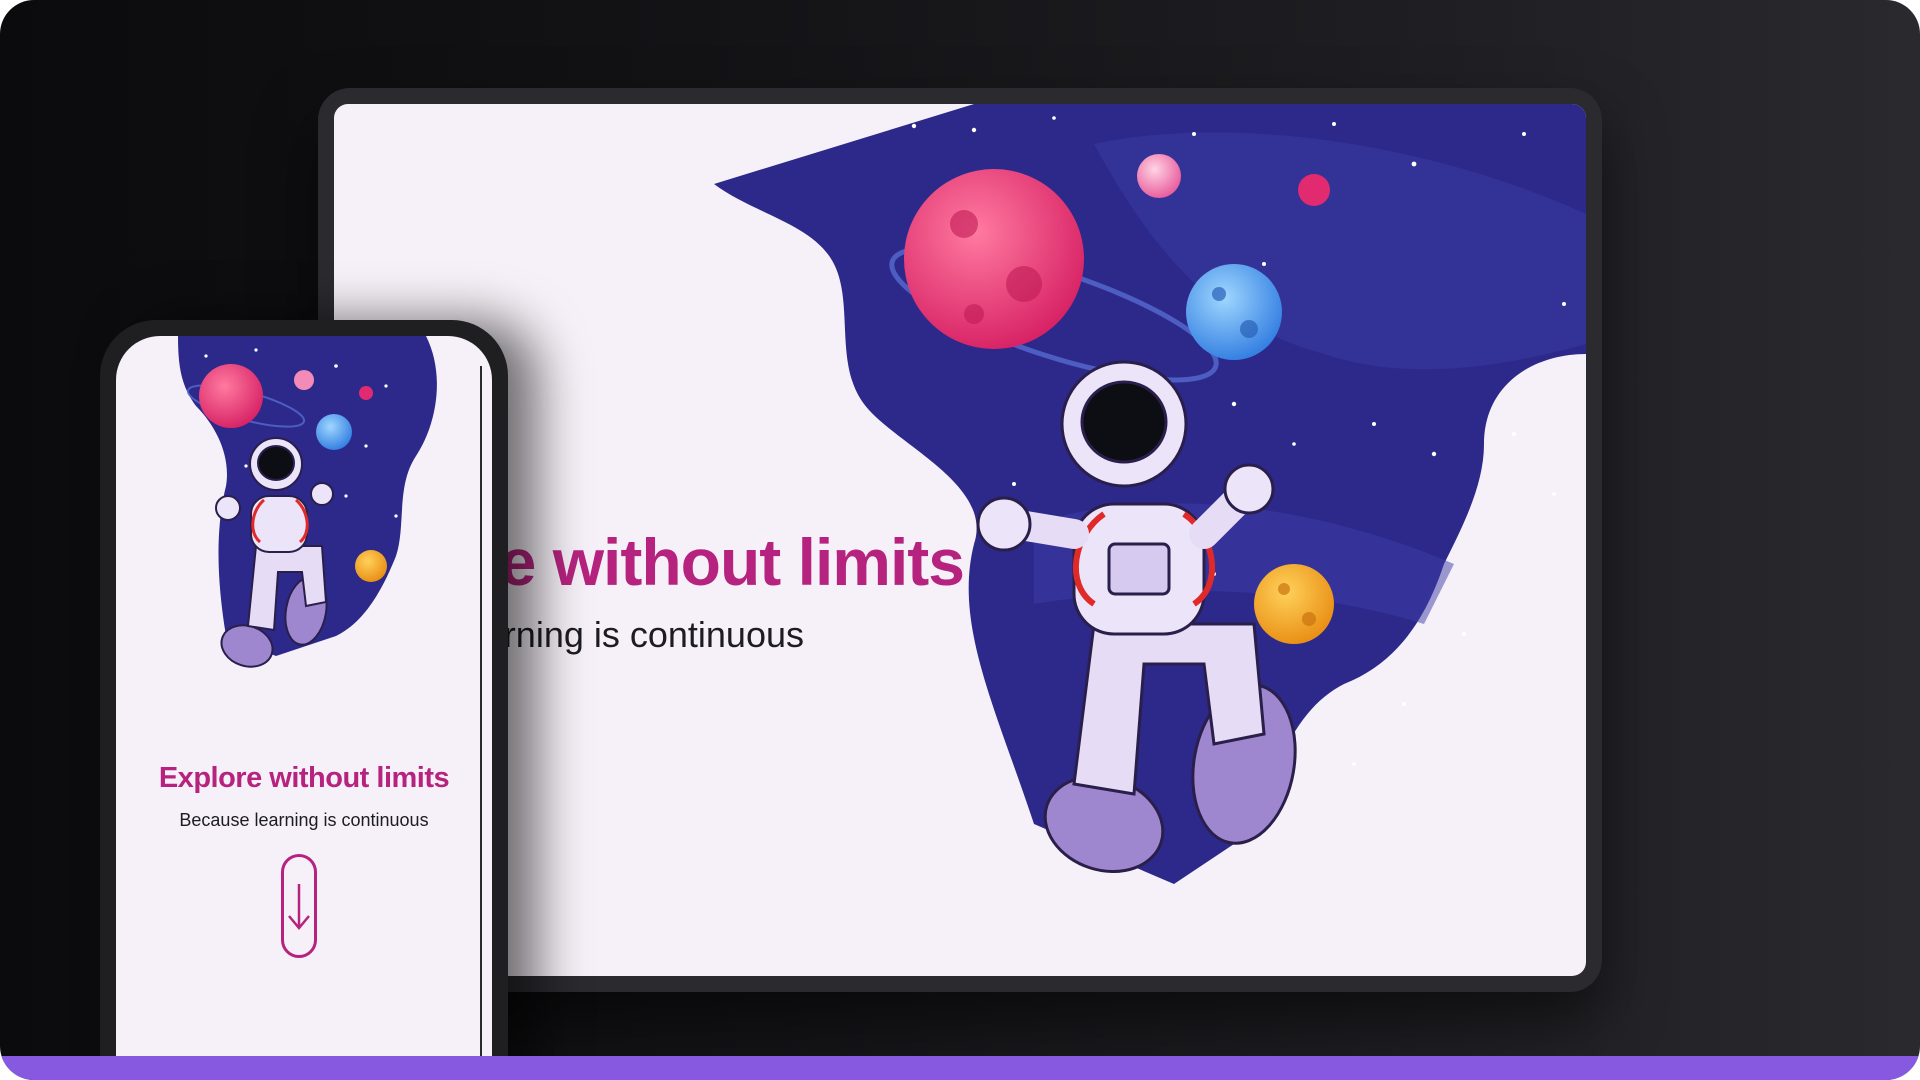 This screenshot has width=1920, height=1080. What do you see at coordinates (304, 820) in the screenshot?
I see `mobile-hero-subtitle: Because learning is continuous` at bounding box center [304, 820].